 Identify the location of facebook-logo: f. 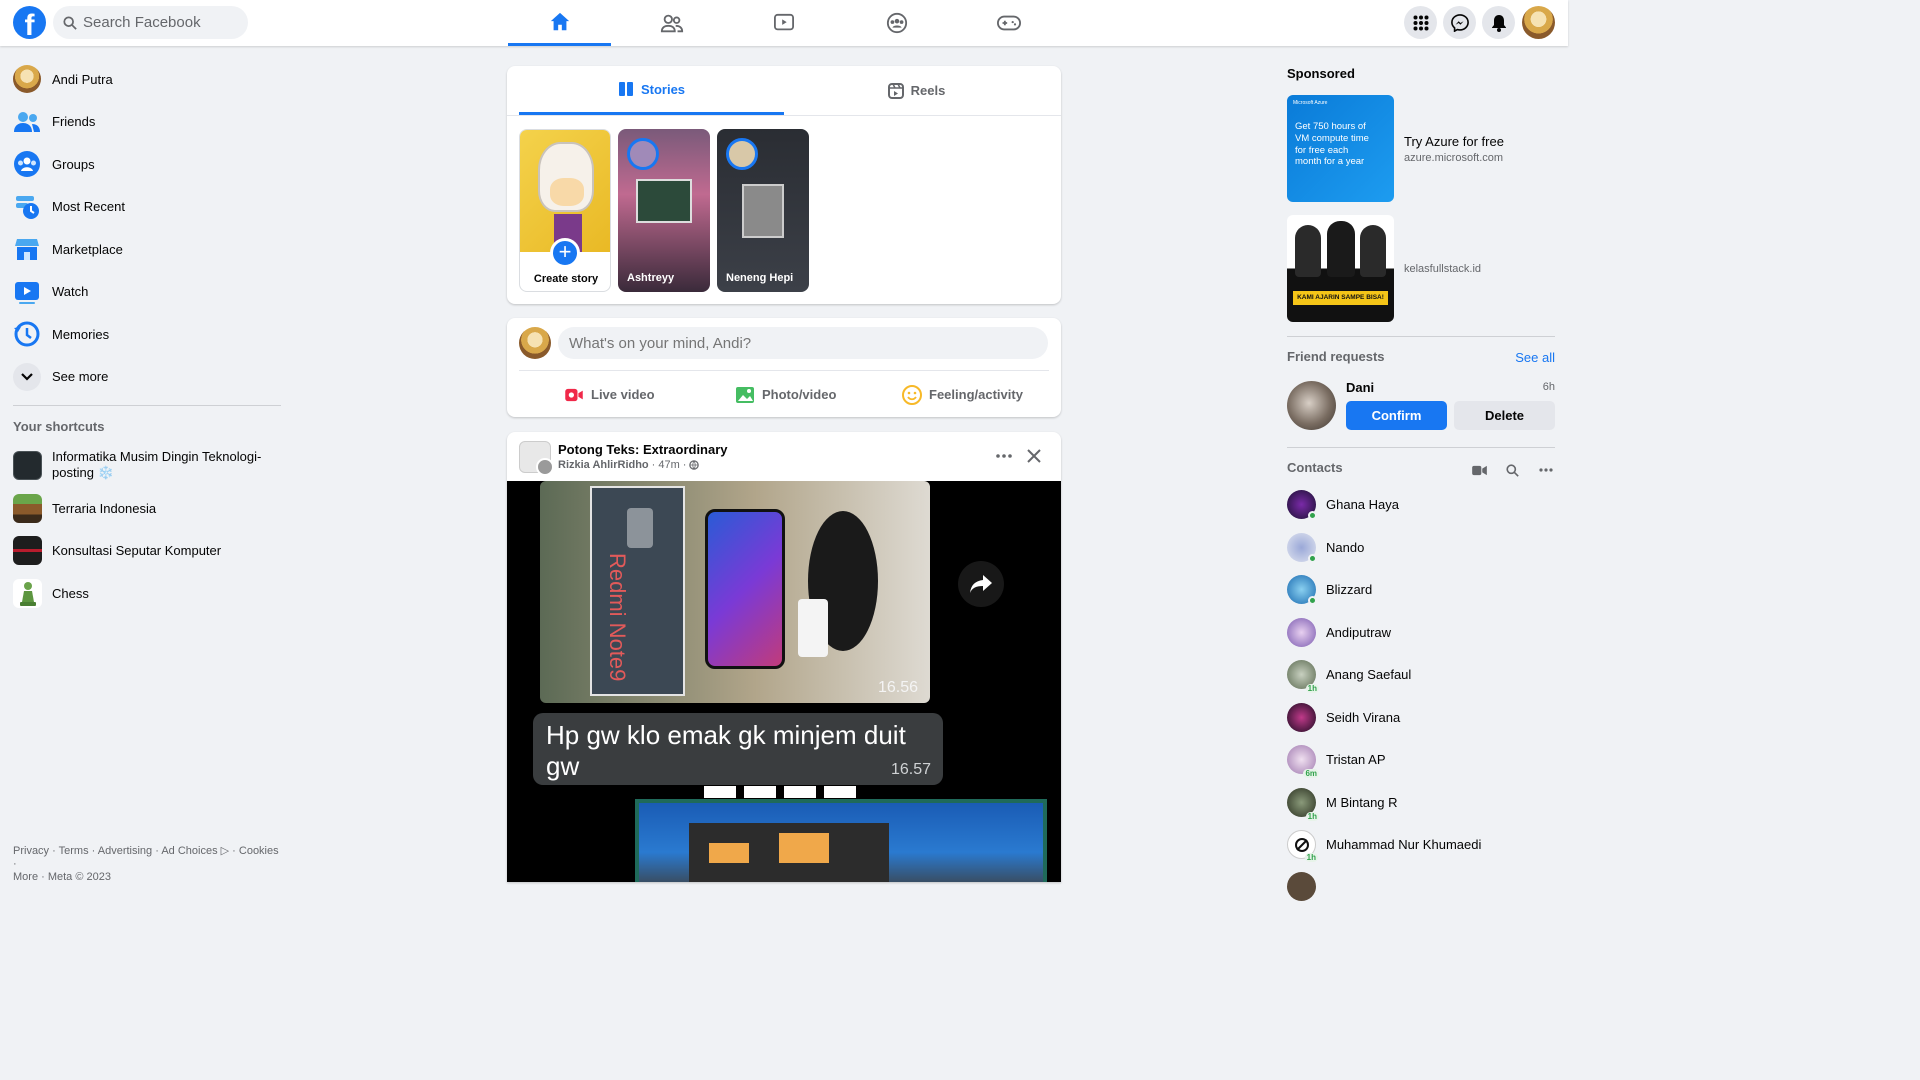
(29, 22).